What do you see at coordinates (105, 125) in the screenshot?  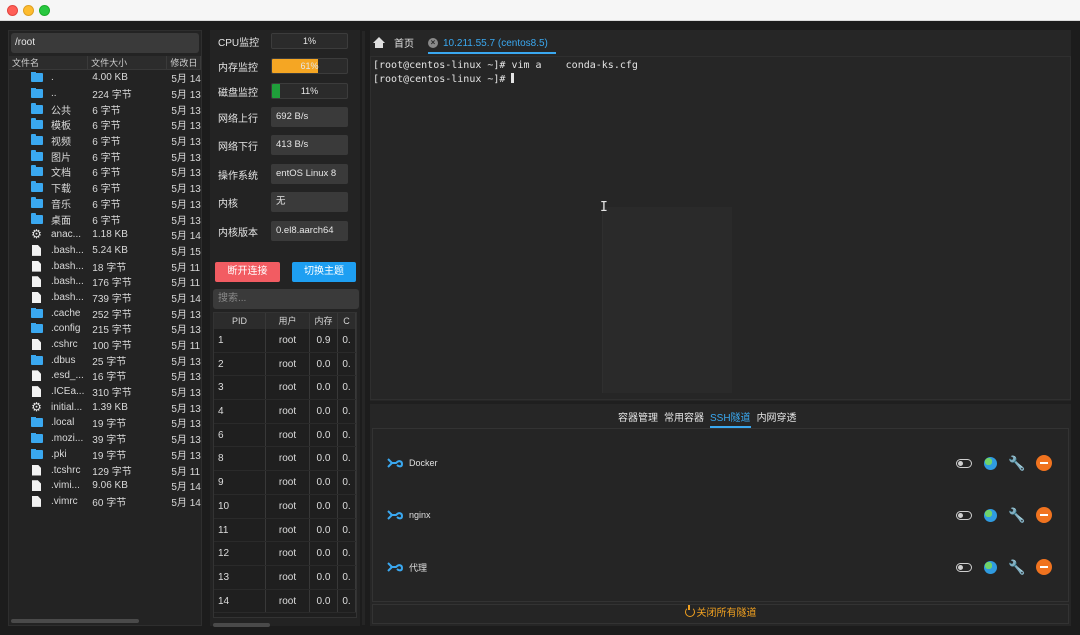 I see `file-row: 模板 6 字节 5月 13` at bounding box center [105, 125].